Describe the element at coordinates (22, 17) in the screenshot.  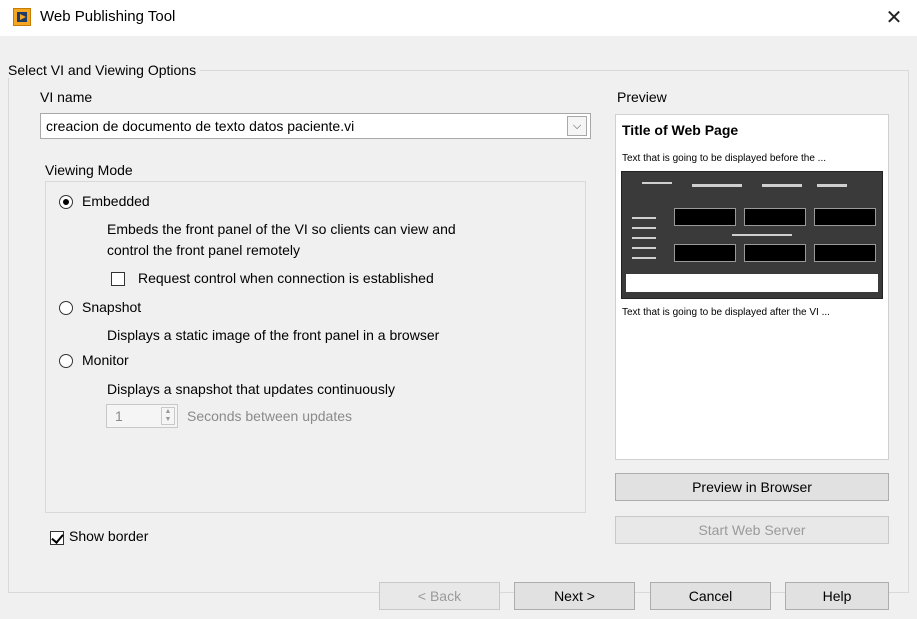
I see `labview-web-icon` at that location.